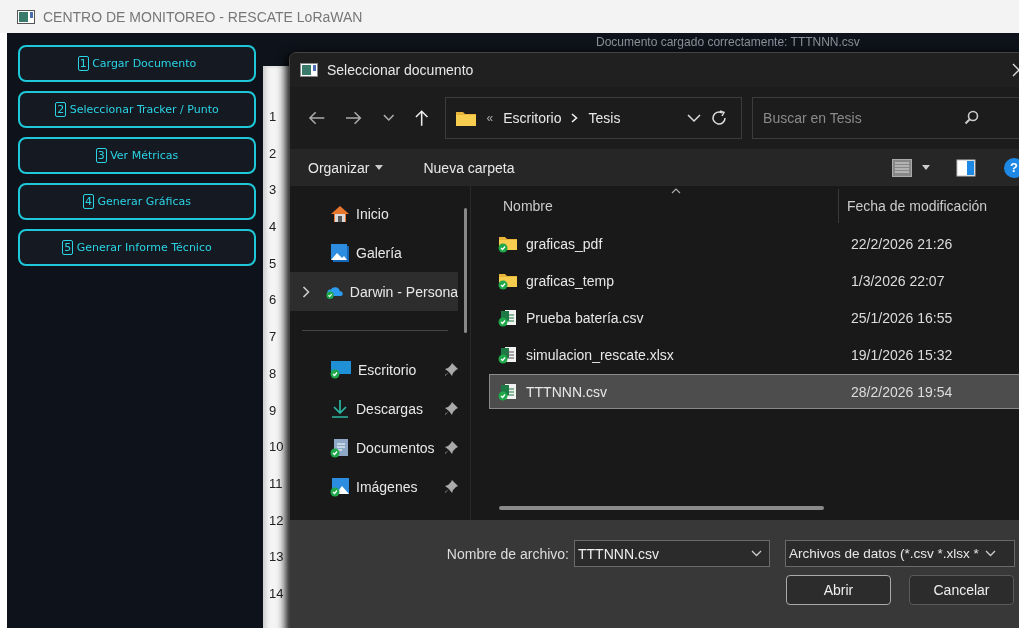 The width and height of the screenshot is (1019, 628). What do you see at coordinates (469, 167) in the screenshot?
I see `new-folder-button: Nueva carpeta` at bounding box center [469, 167].